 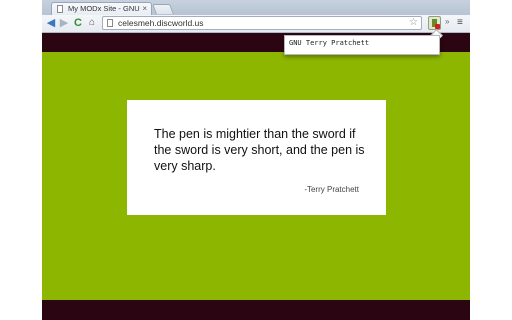 What do you see at coordinates (256, 310) in the screenshot?
I see `footer-band` at bounding box center [256, 310].